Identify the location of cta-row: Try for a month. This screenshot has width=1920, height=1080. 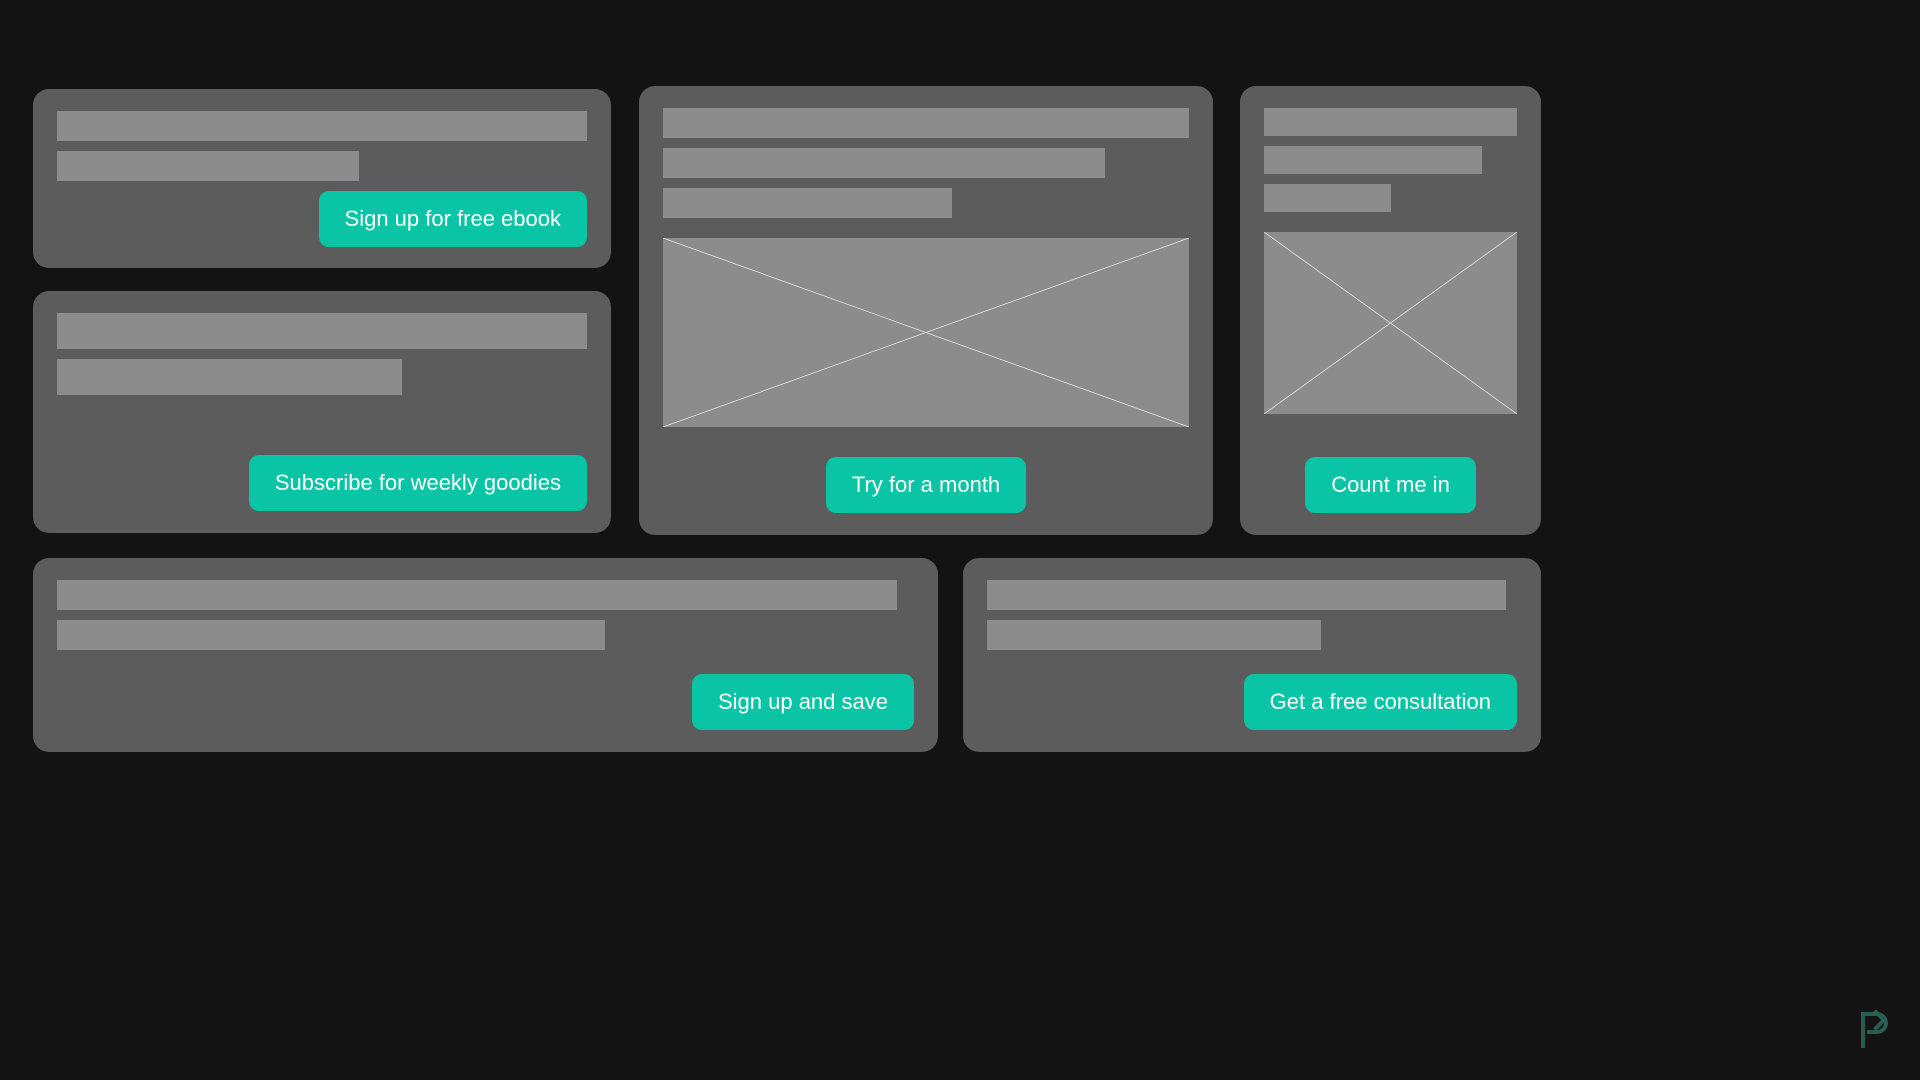
(926, 485).